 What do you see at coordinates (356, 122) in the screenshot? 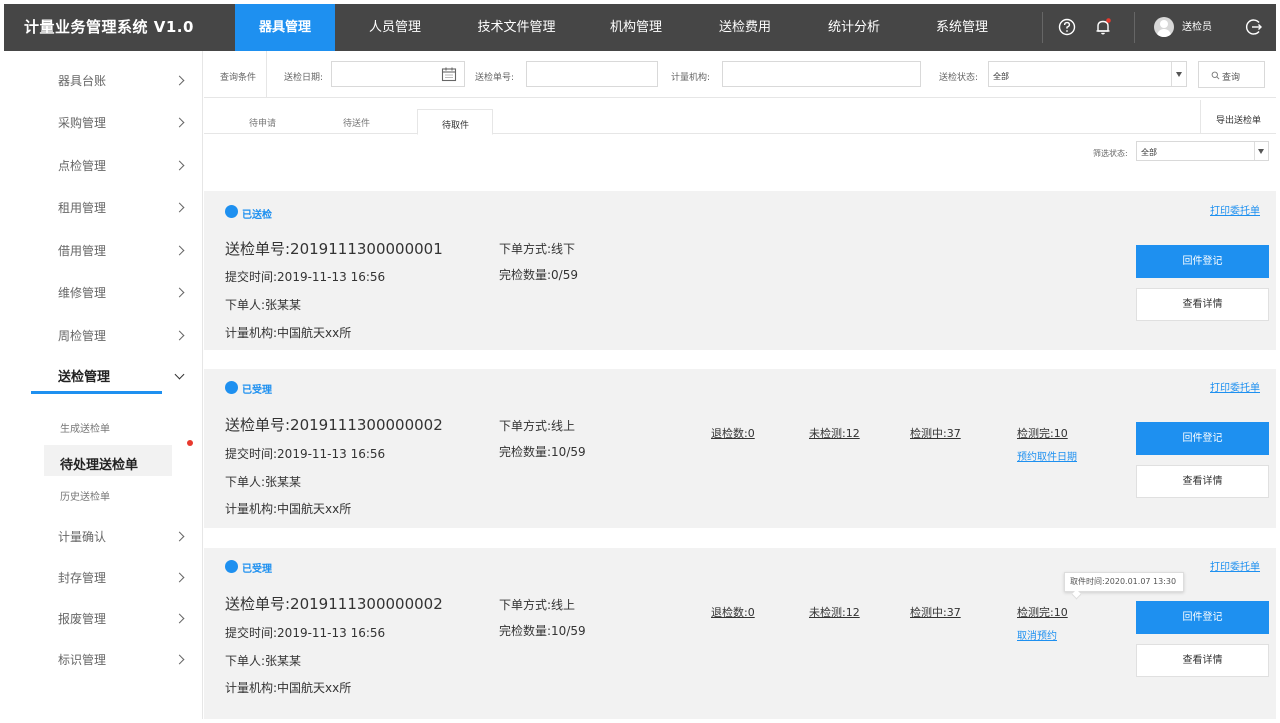
I see `tab-pending-send: 待送件` at bounding box center [356, 122].